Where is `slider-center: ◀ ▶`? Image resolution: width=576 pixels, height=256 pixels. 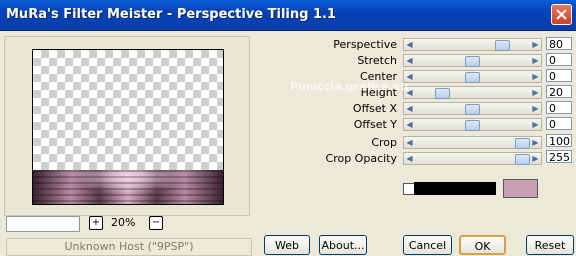 slider-center: ◀ ▶ is located at coordinates (472, 76).